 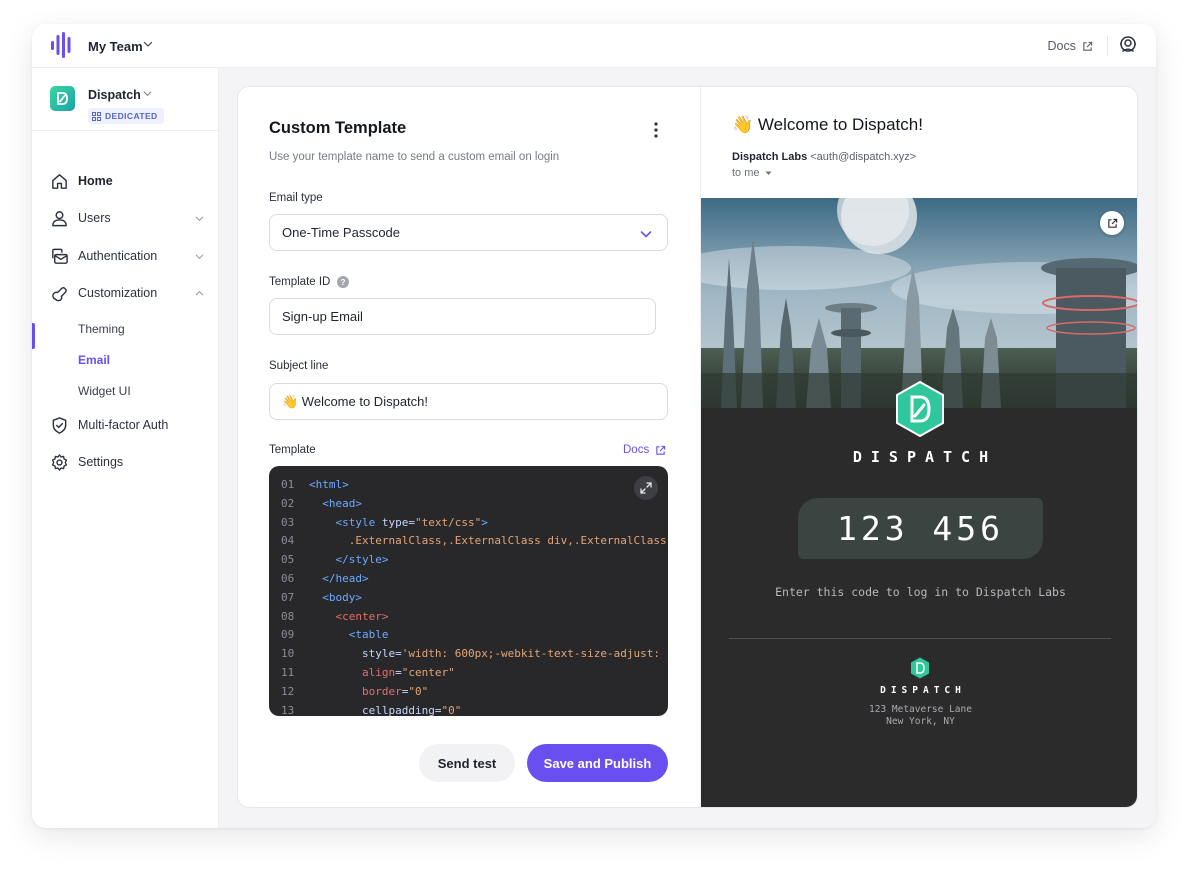 I want to click on line-number: 05, so click(x=288, y=560).